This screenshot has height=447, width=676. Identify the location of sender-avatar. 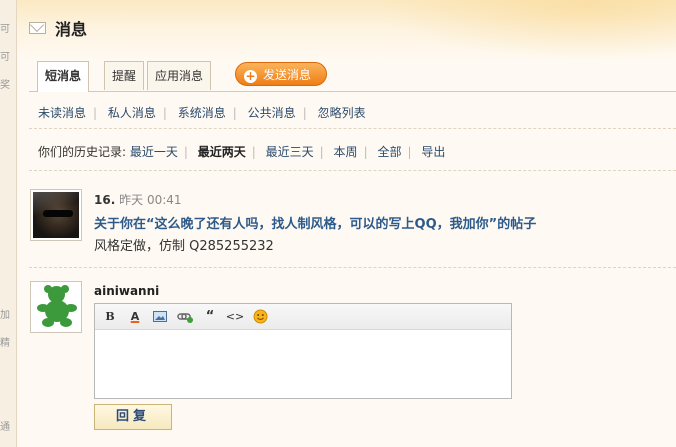
(56, 215).